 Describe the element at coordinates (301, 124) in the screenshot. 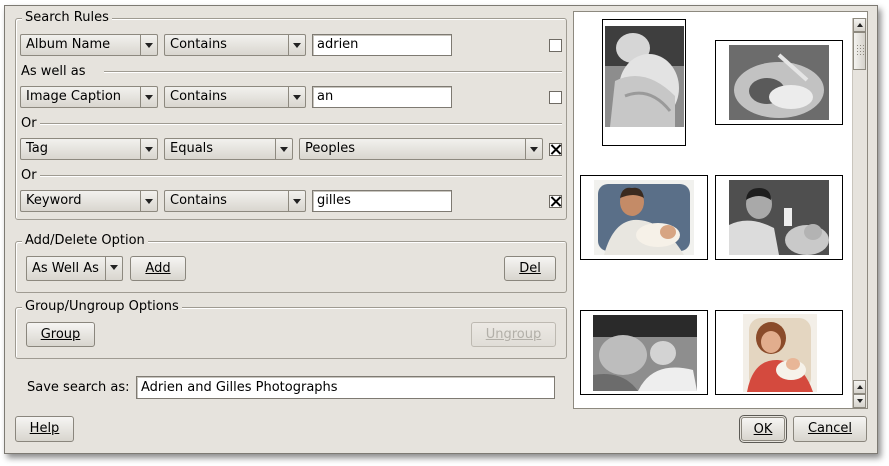

I see `connector-2-divider` at that location.